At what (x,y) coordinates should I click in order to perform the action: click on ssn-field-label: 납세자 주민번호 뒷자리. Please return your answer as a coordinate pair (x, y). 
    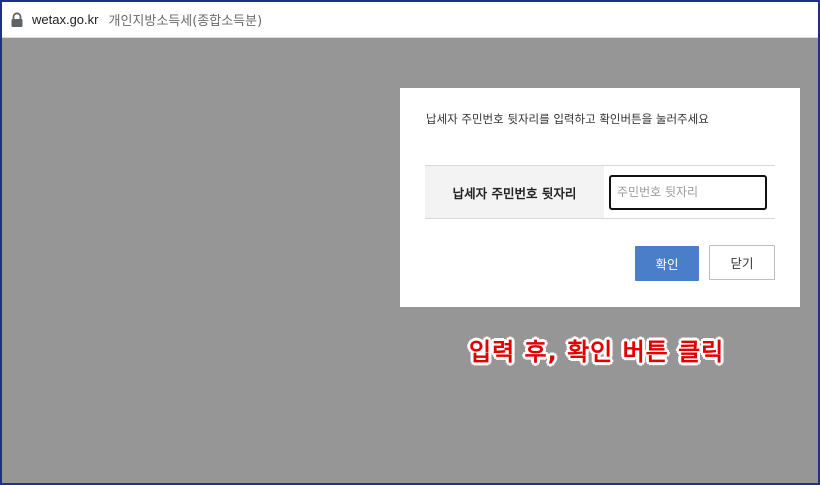
    Looking at the image, I should click on (514, 192).